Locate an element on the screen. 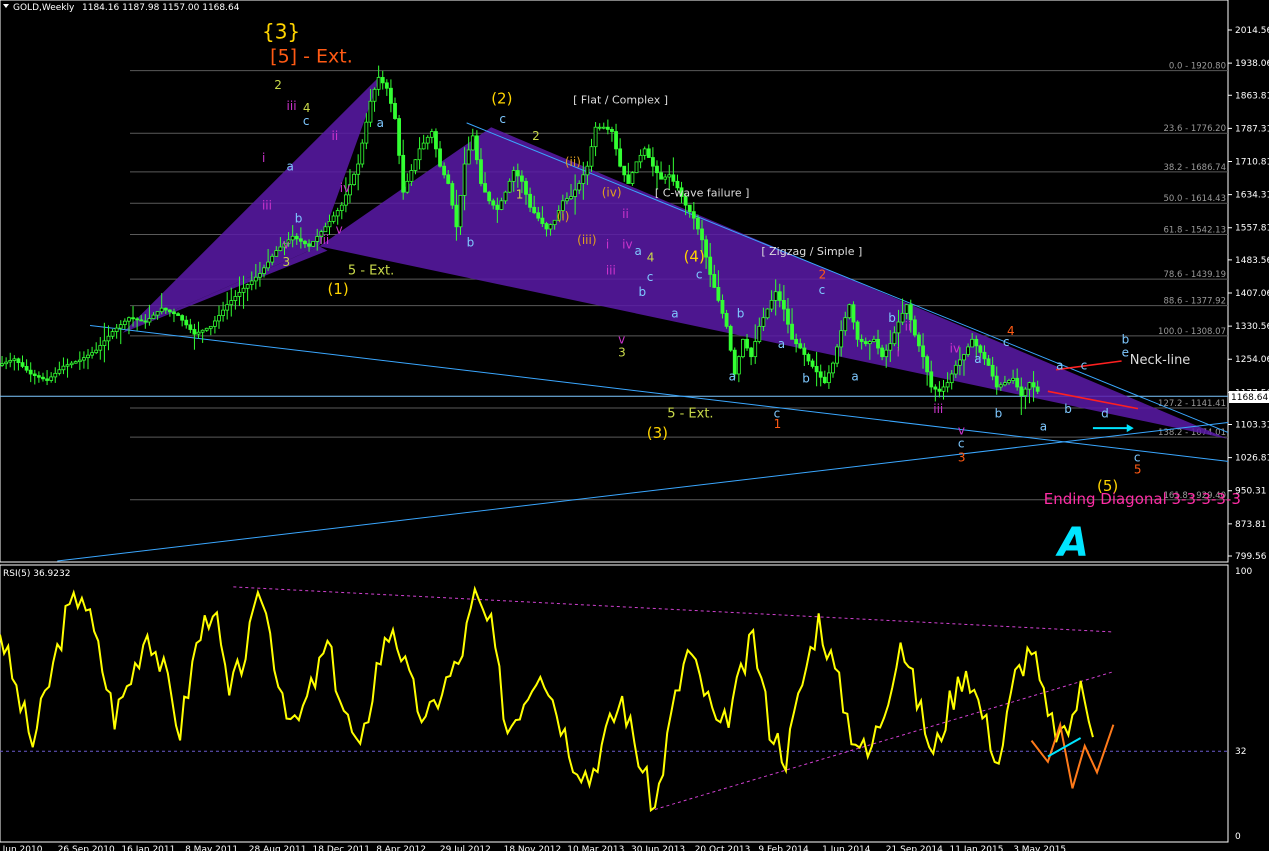  rsi-axis: 100 32 0 is located at coordinates (1243, 704).